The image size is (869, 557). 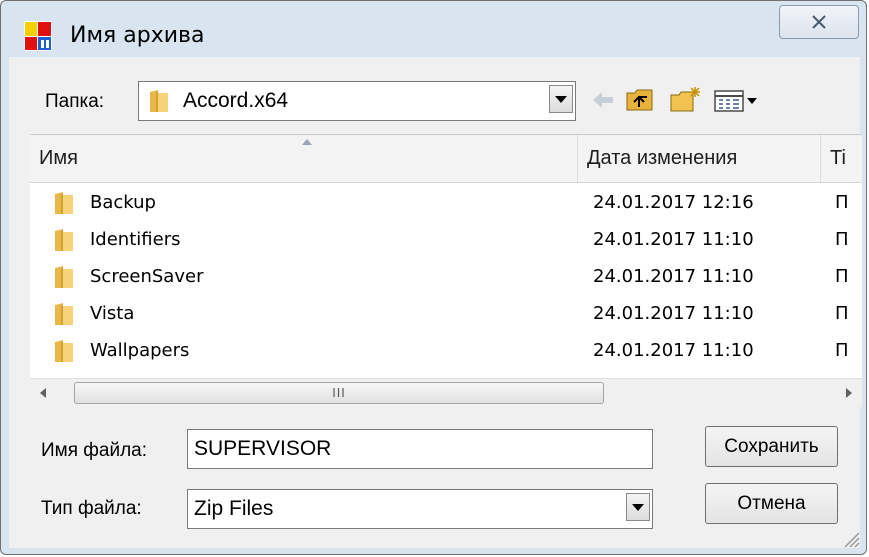 I want to click on file-name: Backup, so click(x=123, y=202).